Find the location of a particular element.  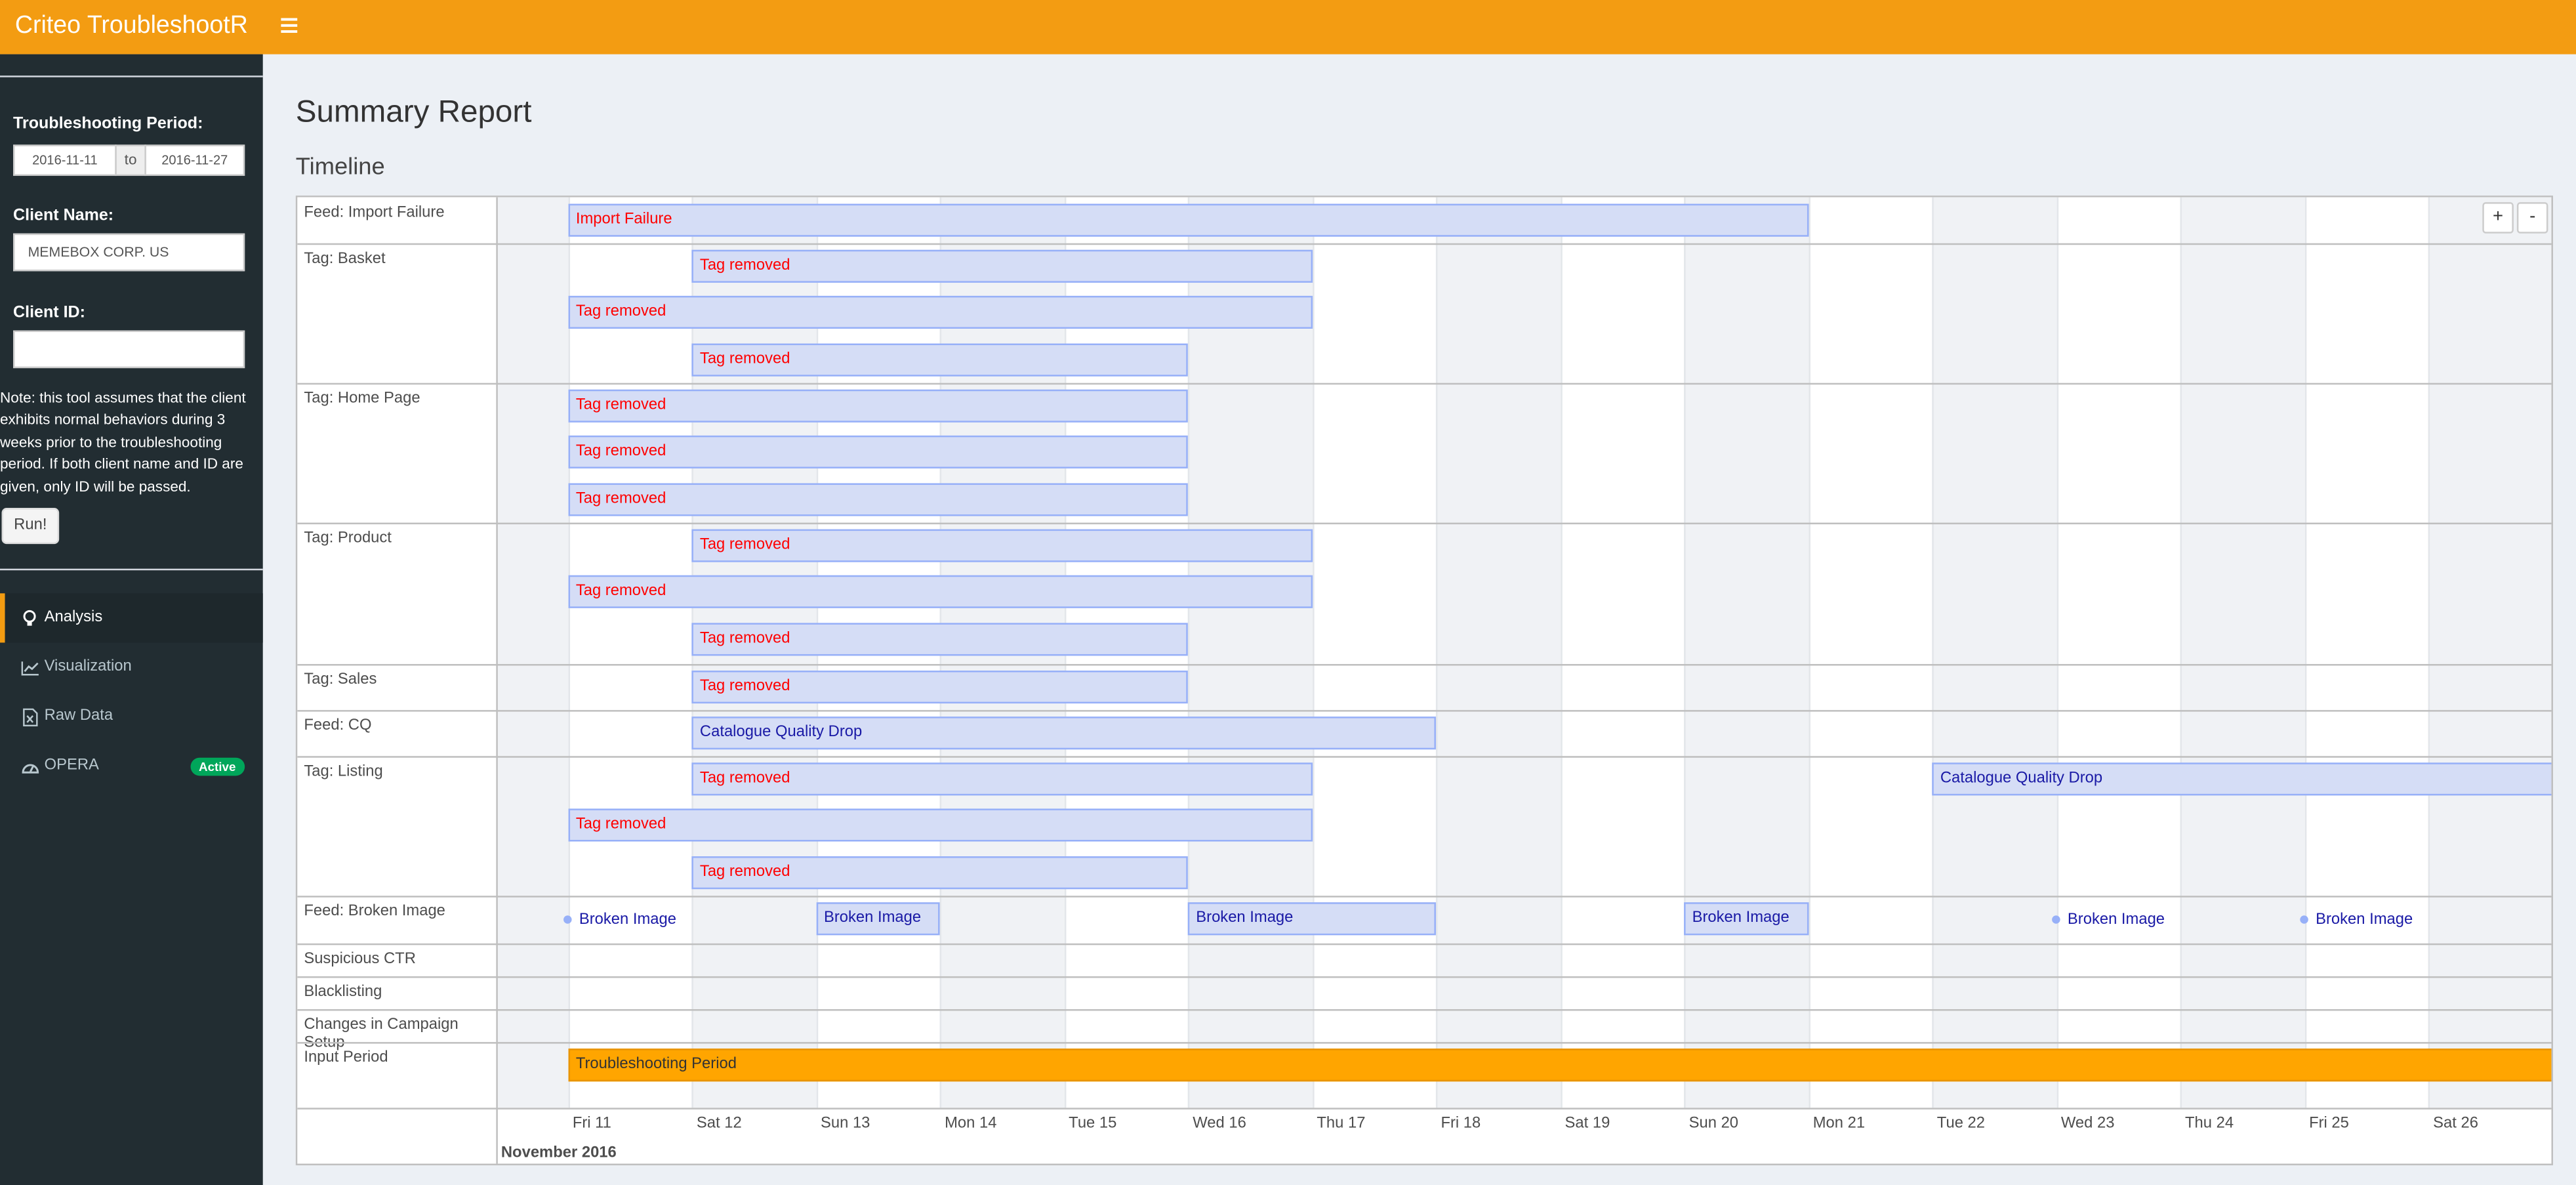

timeline-item-bar: Troubleshooting Period is located at coordinates (1560, 1065).